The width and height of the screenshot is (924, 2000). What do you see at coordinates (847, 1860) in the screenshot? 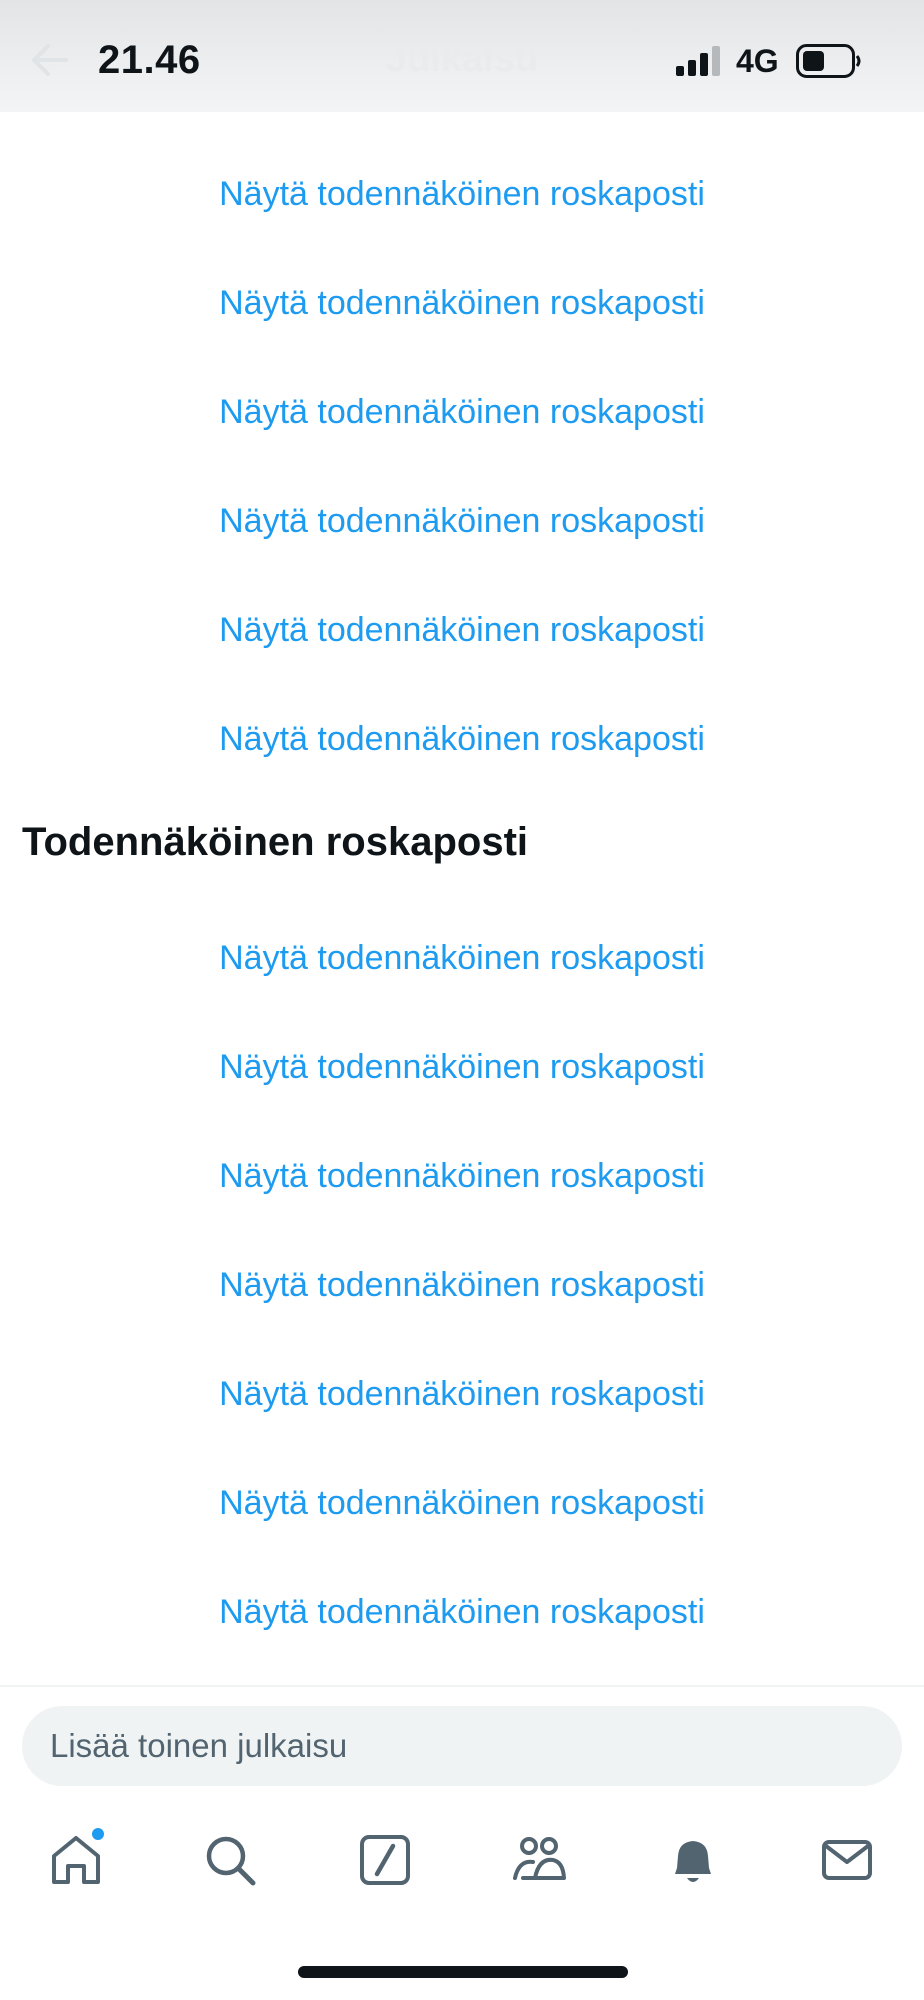
I see `messages-icon` at bounding box center [847, 1860].